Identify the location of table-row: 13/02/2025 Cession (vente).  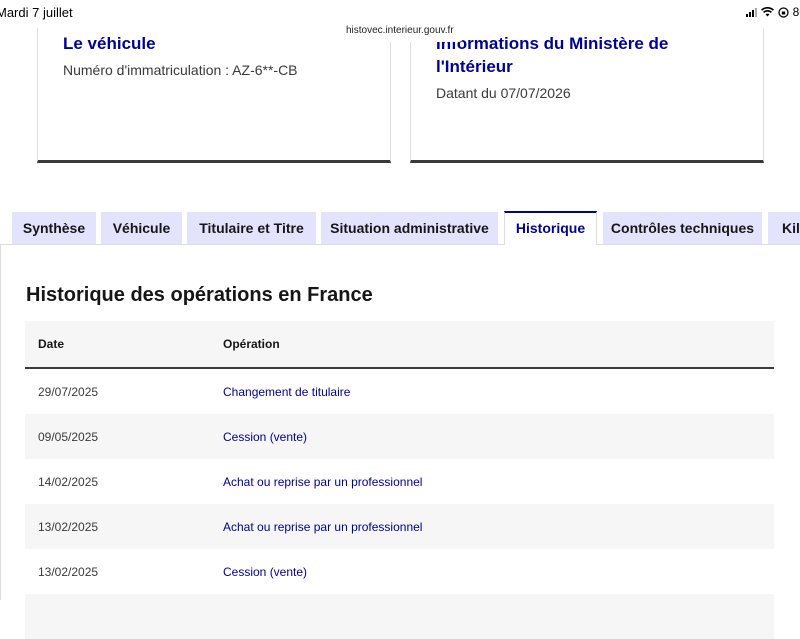
(399, 571).